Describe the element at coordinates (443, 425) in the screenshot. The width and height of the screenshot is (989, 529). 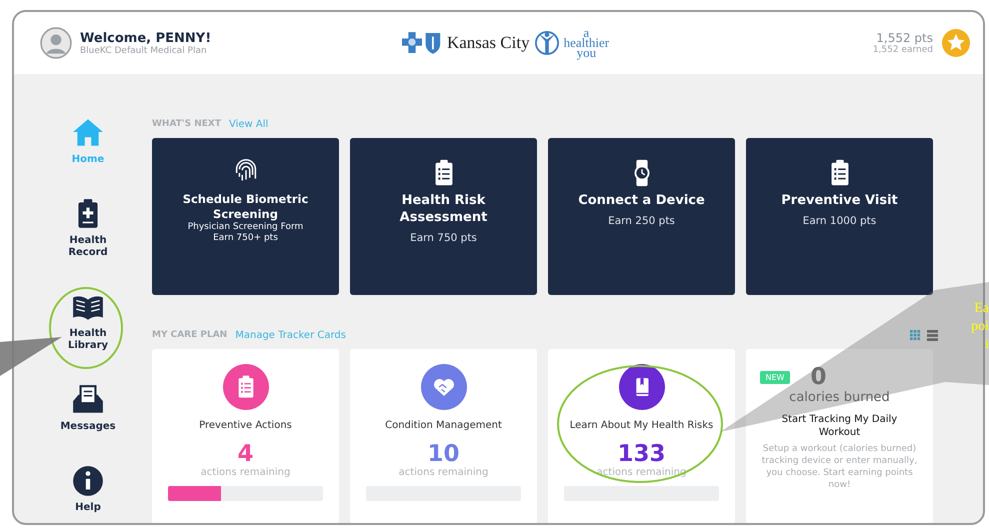
I see `card-title: Condition Management` at that location.